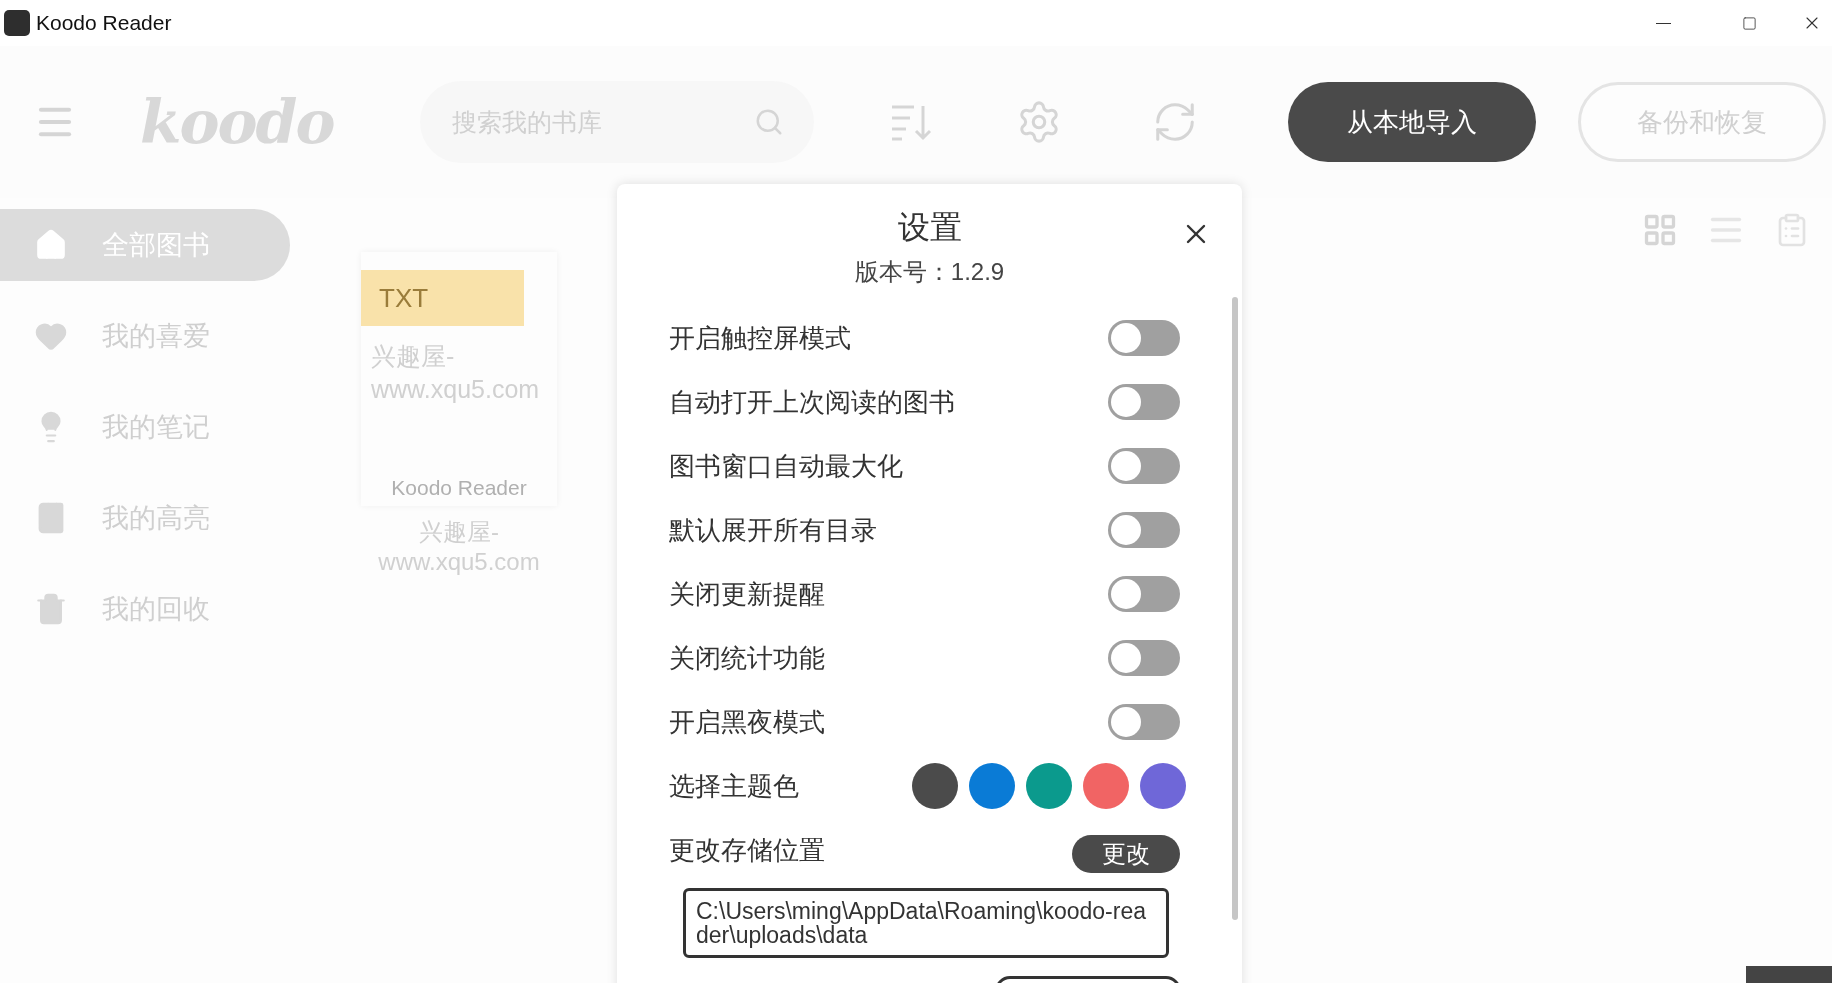 The width and height of the screenshot is (1832, 983). Describe the element at coordinates (773, 530) in the screenshot. I see `setting-label: 默认展开所有目录` at that location.